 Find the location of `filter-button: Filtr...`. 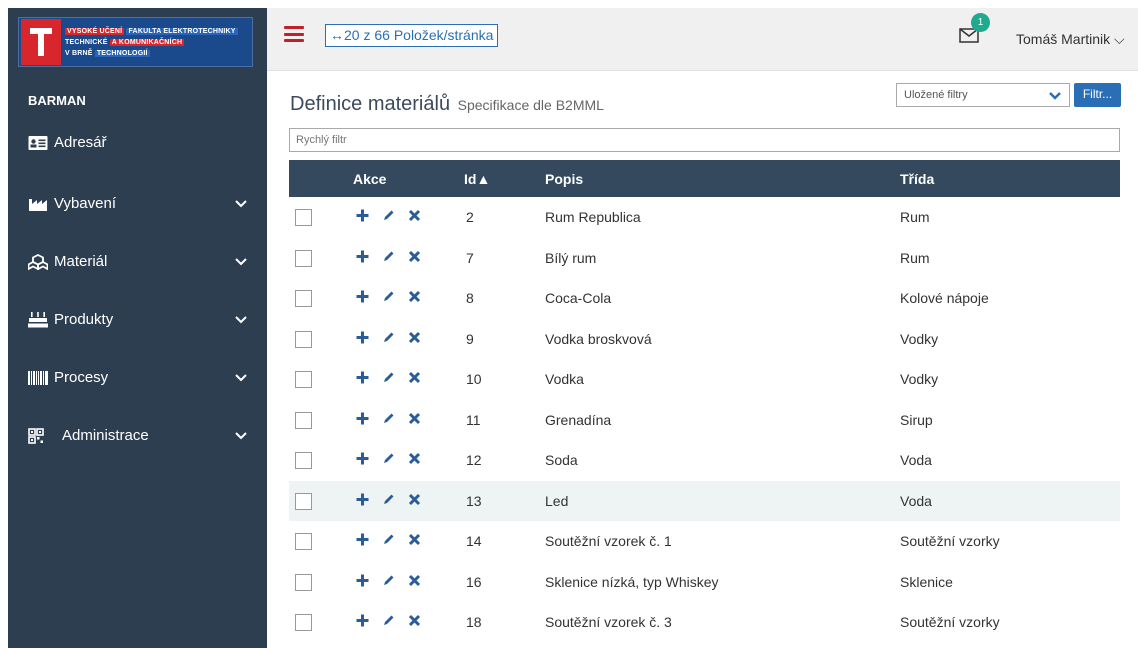

filter-button: Filtr... is located at coordinates (1097, 95).